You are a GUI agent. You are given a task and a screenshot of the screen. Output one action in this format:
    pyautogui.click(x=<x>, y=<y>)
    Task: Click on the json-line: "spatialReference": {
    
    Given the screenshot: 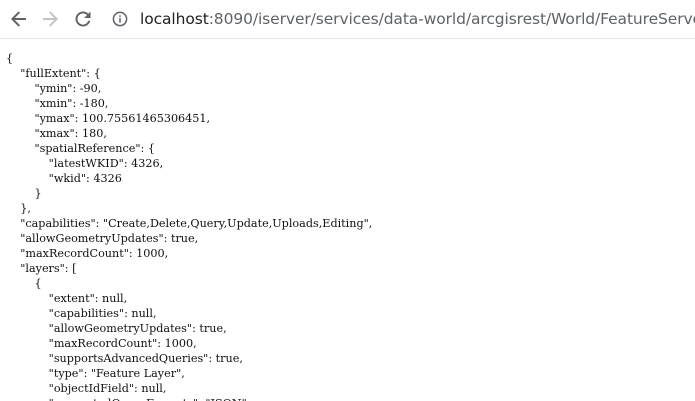 What is the action you would take?
    pyautogui.click(x=80, y=148)
    